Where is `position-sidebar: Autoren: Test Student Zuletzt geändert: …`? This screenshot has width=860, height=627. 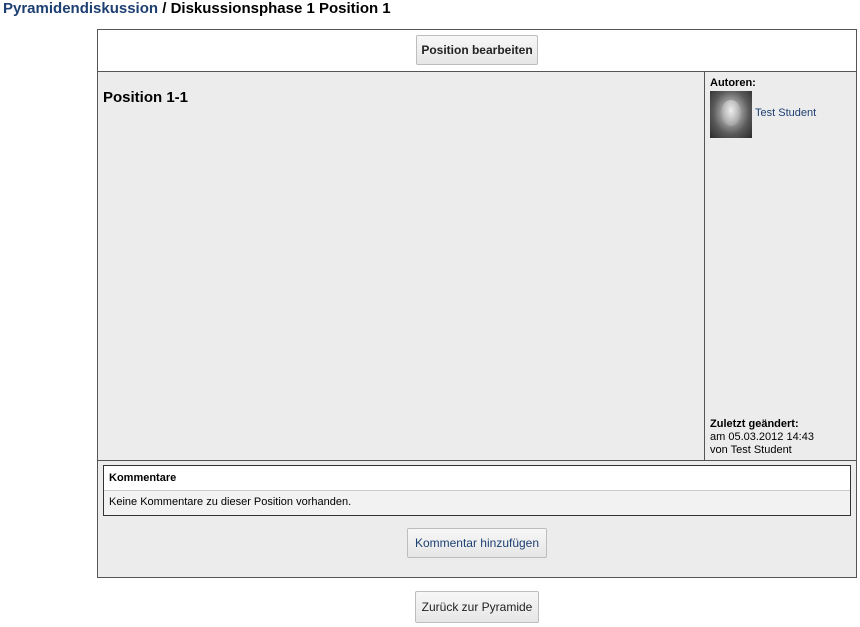 position-sidebar: Autoren: Test Student Zuletzt geändert: … is located at coordinates (780, 266).